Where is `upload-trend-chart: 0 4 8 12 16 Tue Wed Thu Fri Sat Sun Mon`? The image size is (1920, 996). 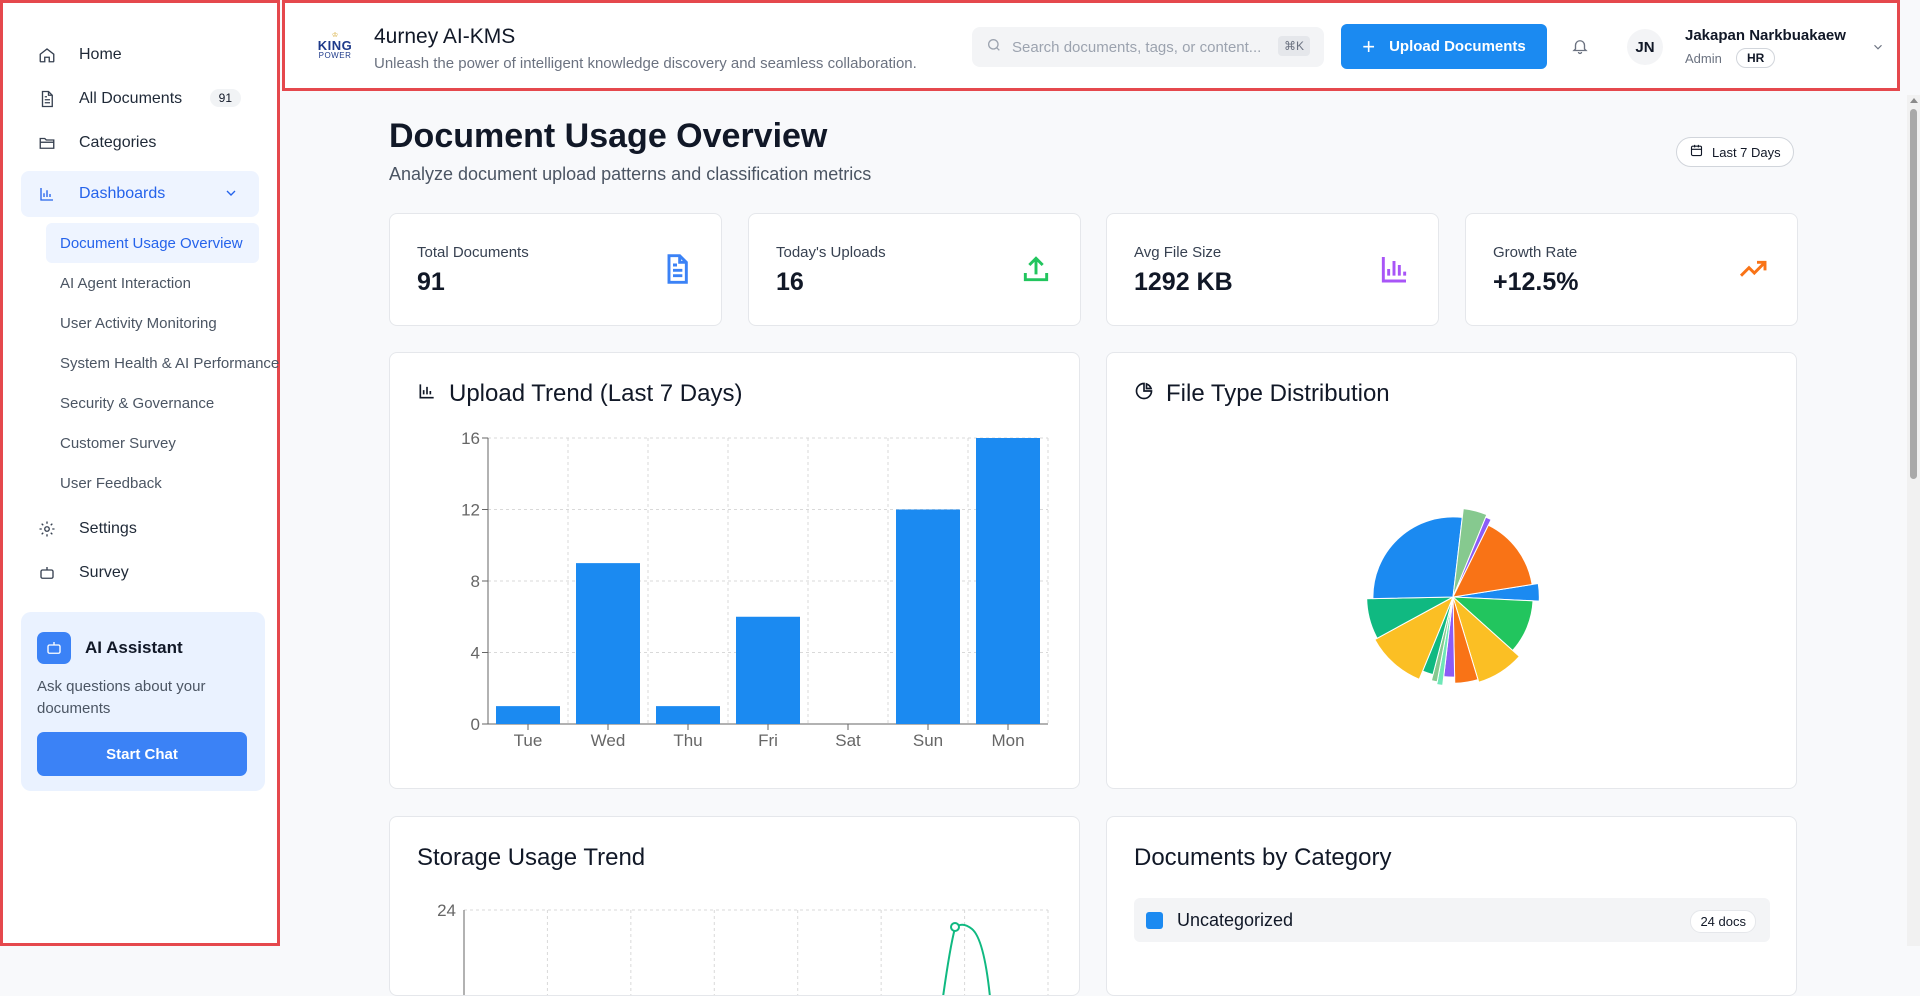
upload-trend-chart: 0 4 8 12 16 Tue Wed Thu Fri Sat Sun Mon is located at coordinates (755, 589).